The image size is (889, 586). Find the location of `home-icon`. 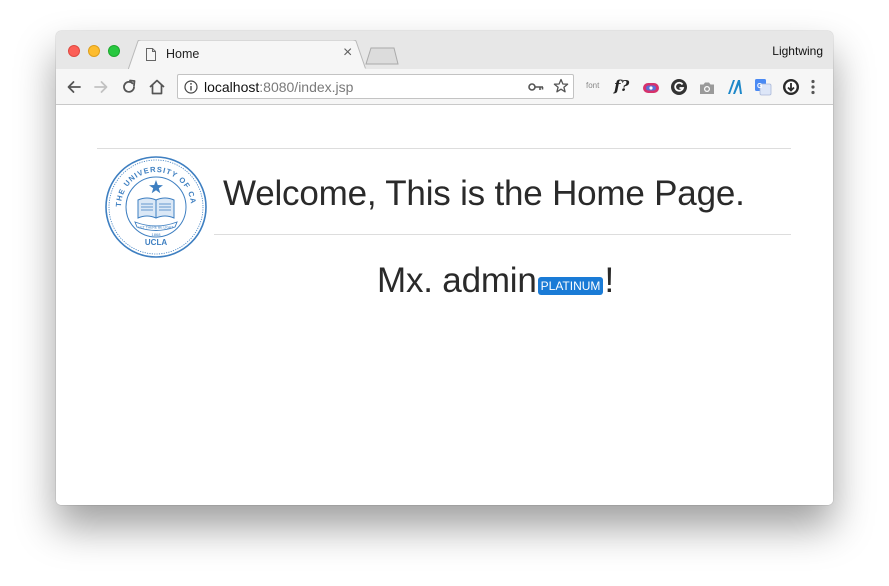

home-icon is located at coordinates (157, 87).